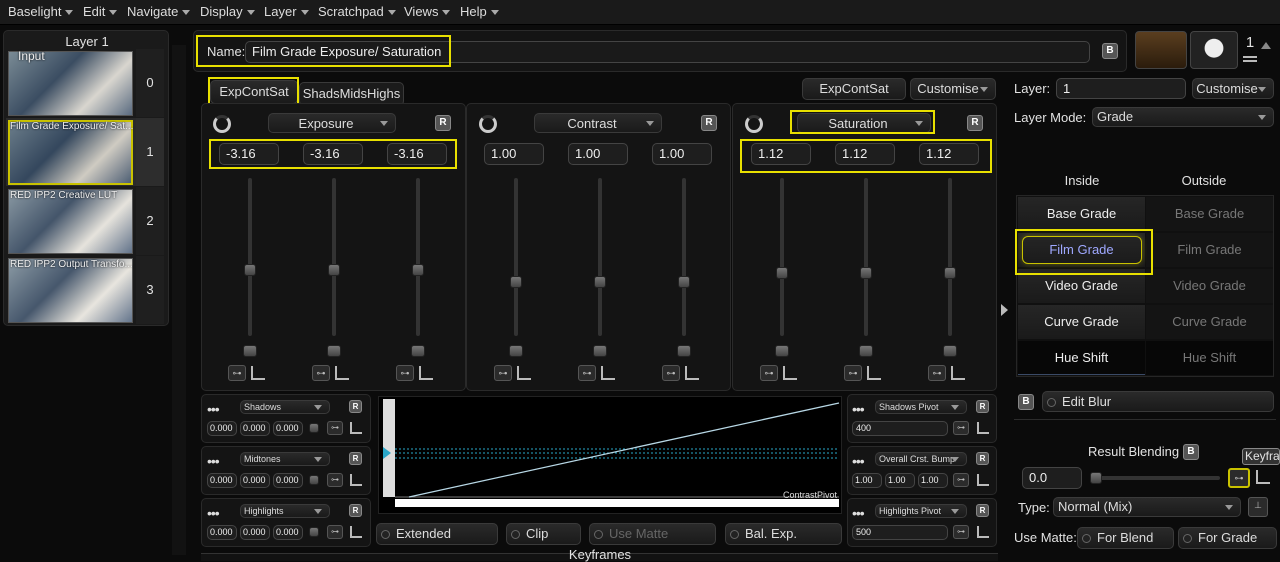 This screenshot has height=562, width=1280. I want to click on contrast-dropdown: Contrast, so click(598, 123).